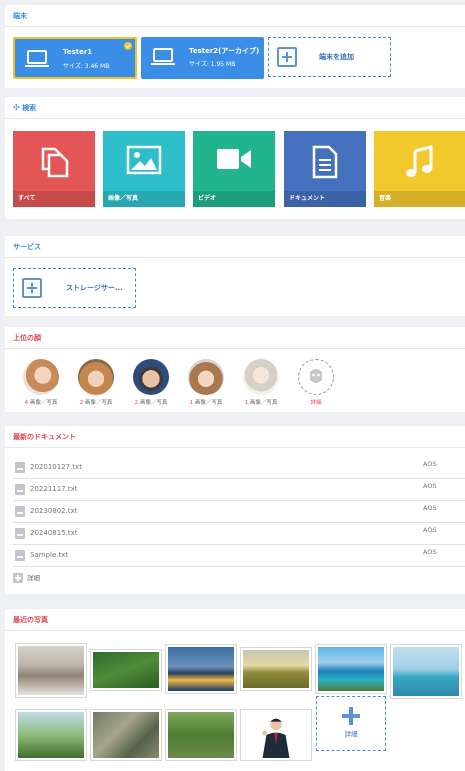 Image resolution: width=465 pixels, height=771 pixels. Describe the element at coordinates (234, 199) in the screenshot. I see `category-label: ビデオ` at that location.